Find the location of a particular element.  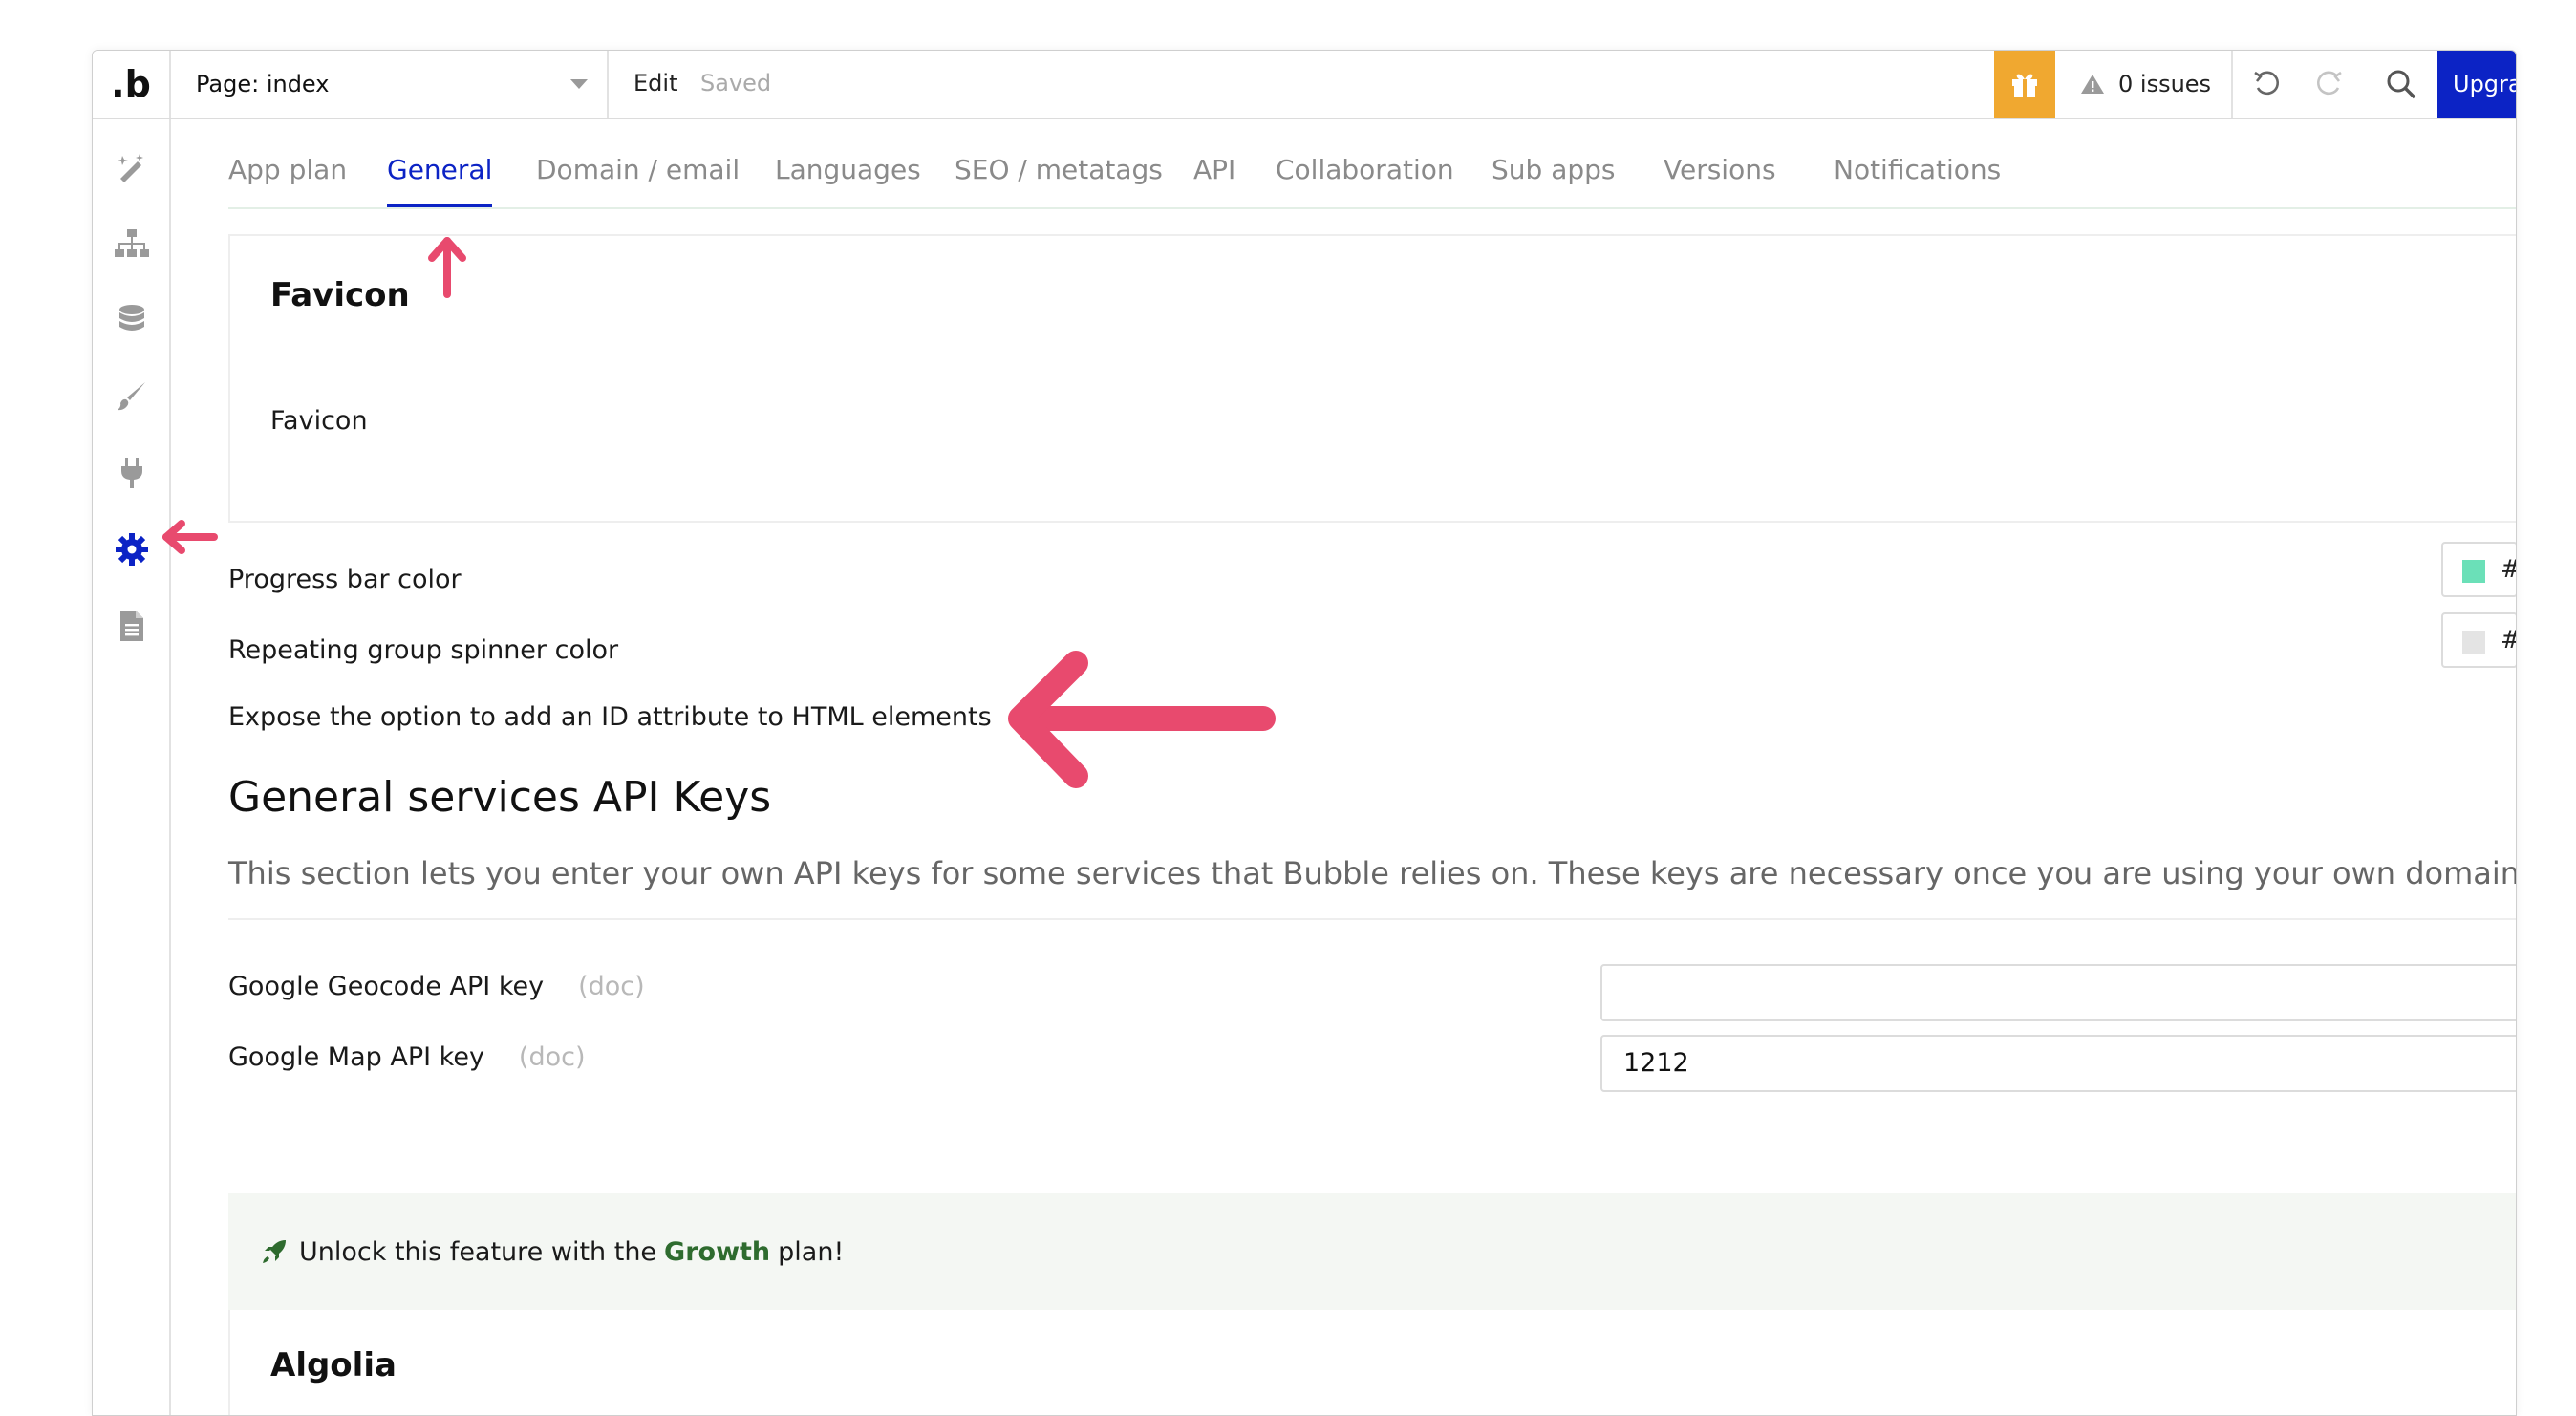

arrow-left-large-icon is located at coordinates (1142, 720).